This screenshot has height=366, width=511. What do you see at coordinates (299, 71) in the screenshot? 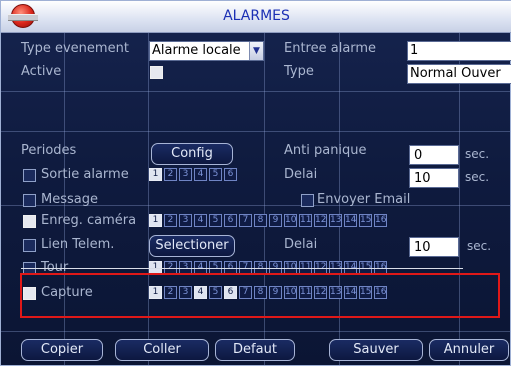
I see `type-label: Type` at bounding box center [299, 71].